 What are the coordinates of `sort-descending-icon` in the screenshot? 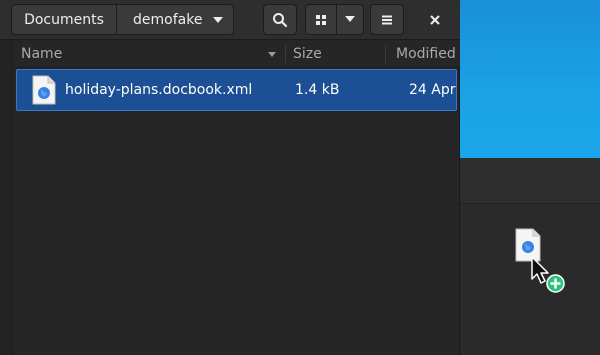 It's located at (272, 54).